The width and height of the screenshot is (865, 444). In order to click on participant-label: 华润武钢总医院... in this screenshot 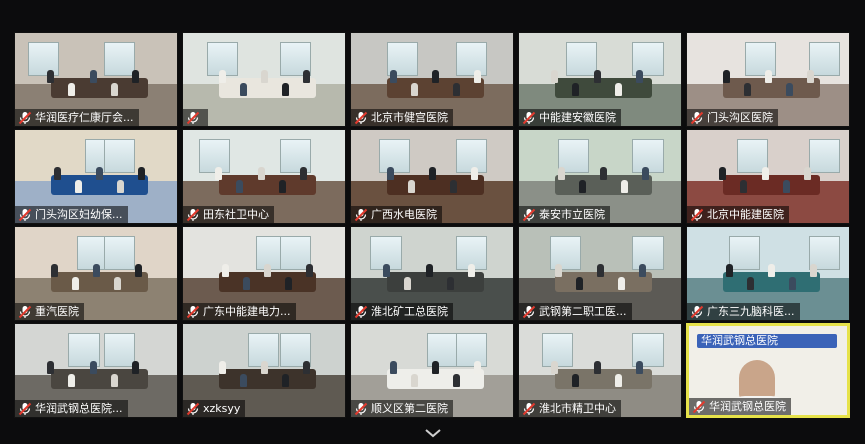, I will do `click(71, 408)`.